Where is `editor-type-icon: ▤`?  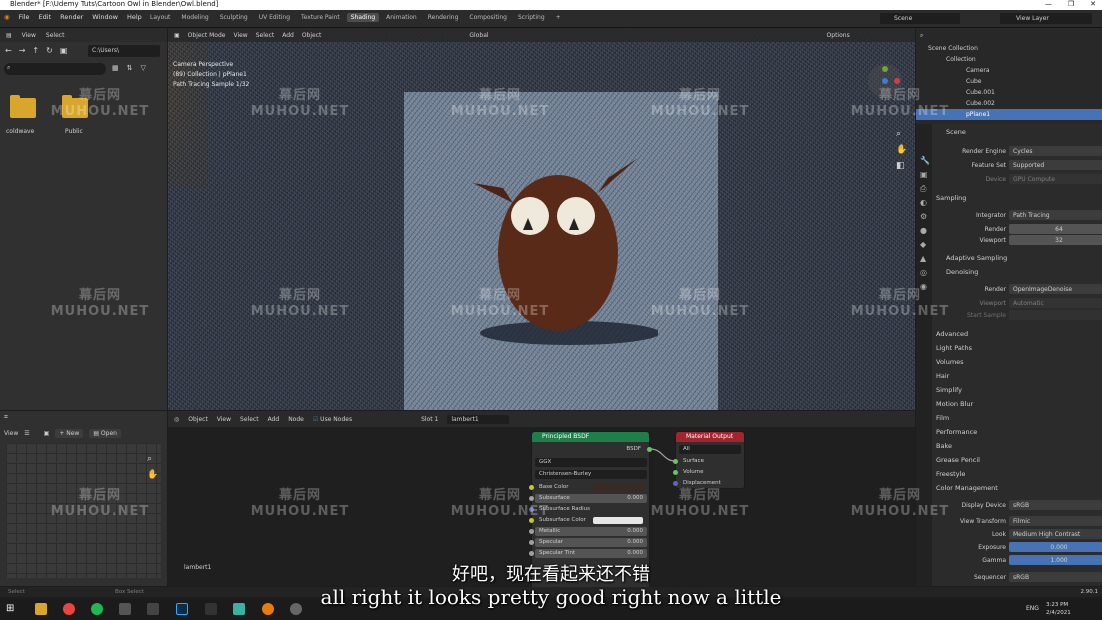
editor-type-icon: ▤ is located at coordinates (9, 35).